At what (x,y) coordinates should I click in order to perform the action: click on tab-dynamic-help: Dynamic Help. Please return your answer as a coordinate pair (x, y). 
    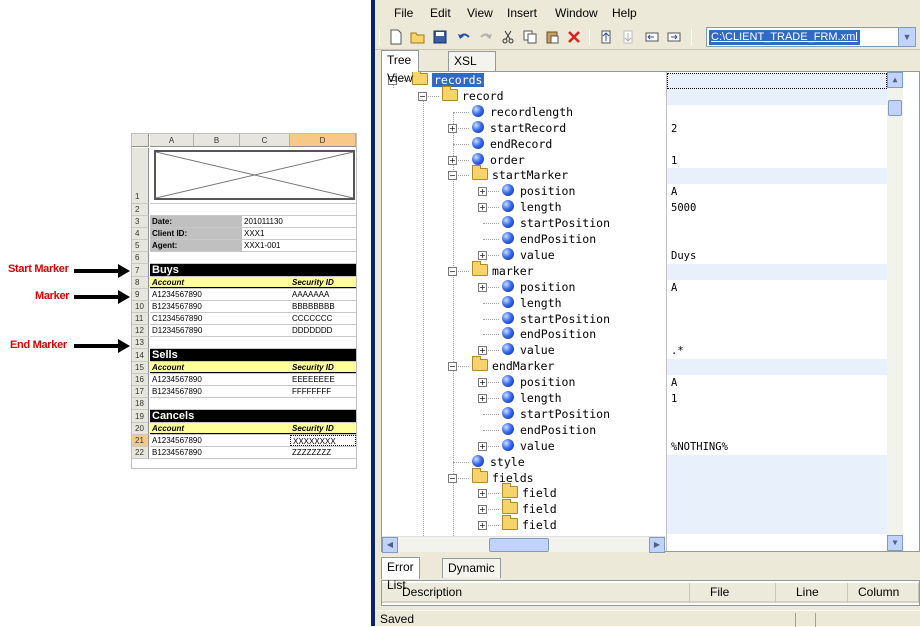
    Looking at the image, I should click on (471, 575).